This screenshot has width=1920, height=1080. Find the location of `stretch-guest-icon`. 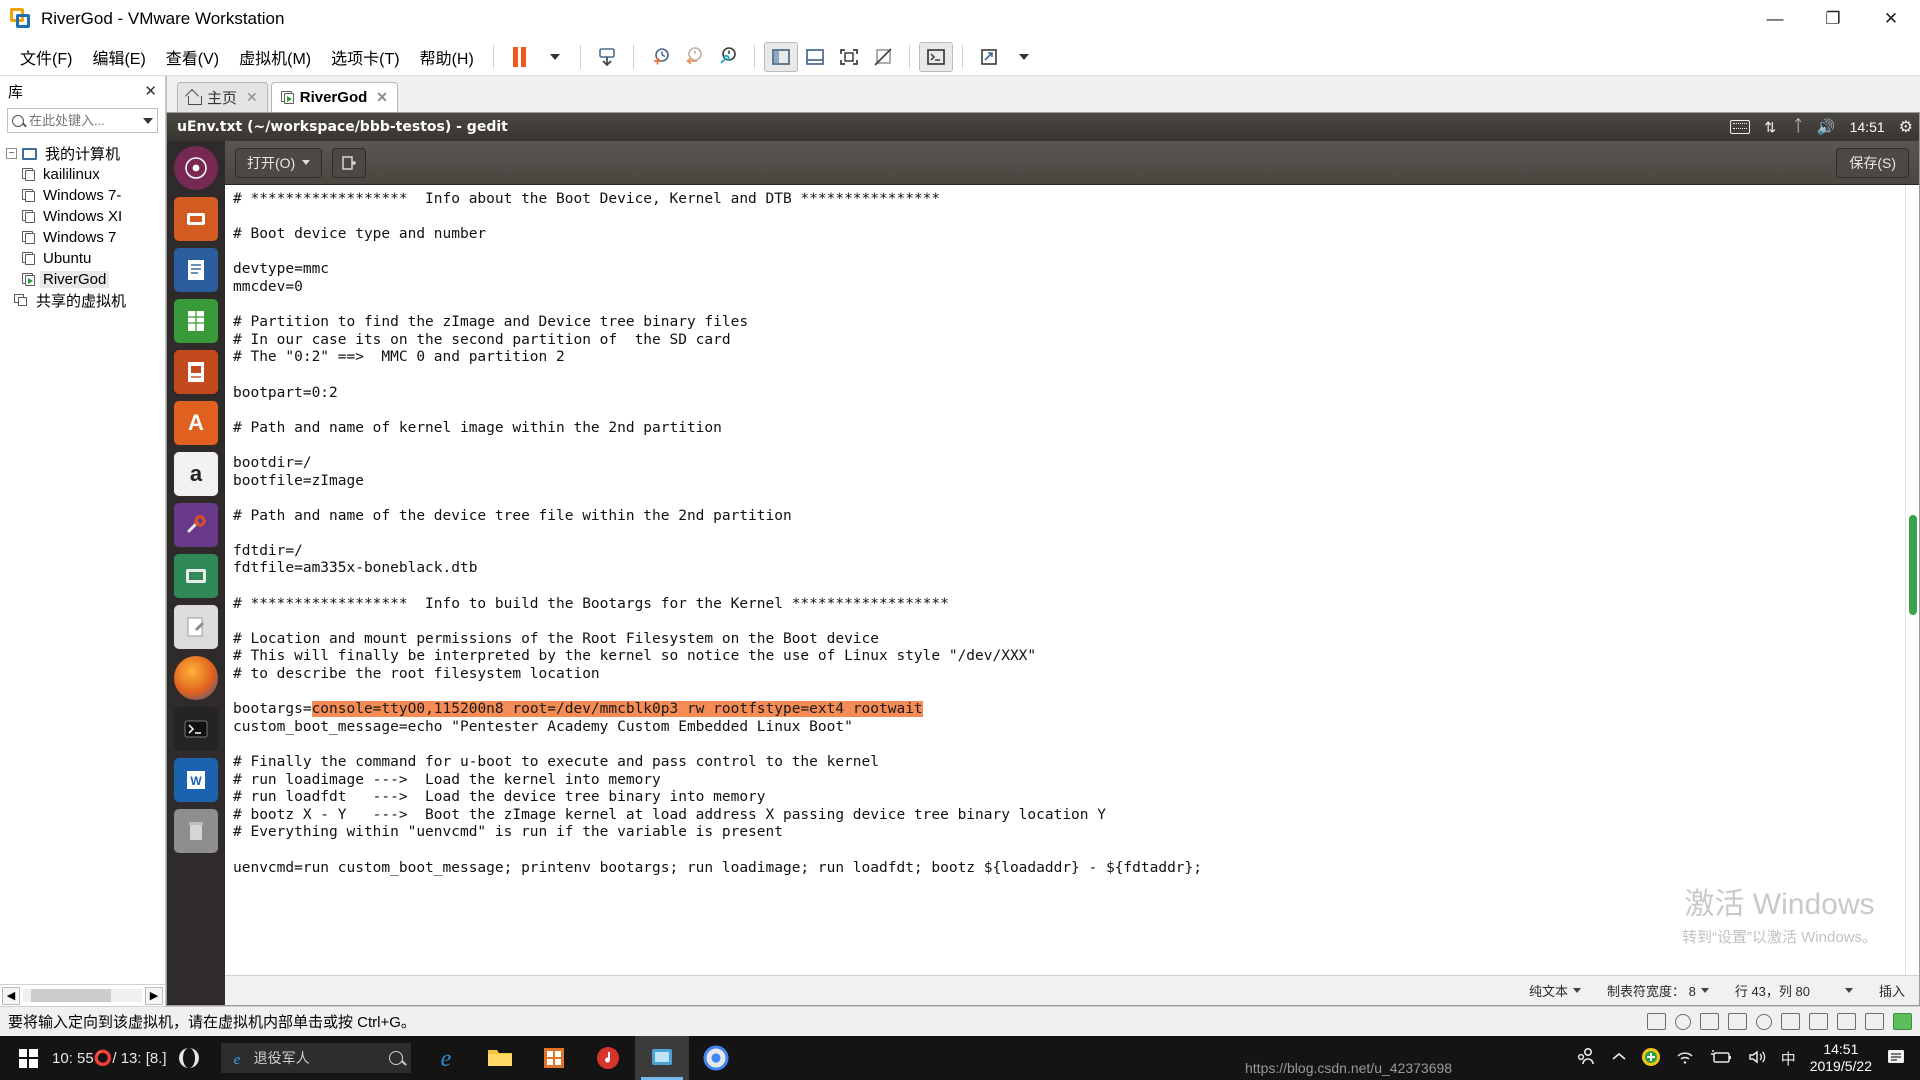

stretch-guest-icon is located at coordinates (989, 57).